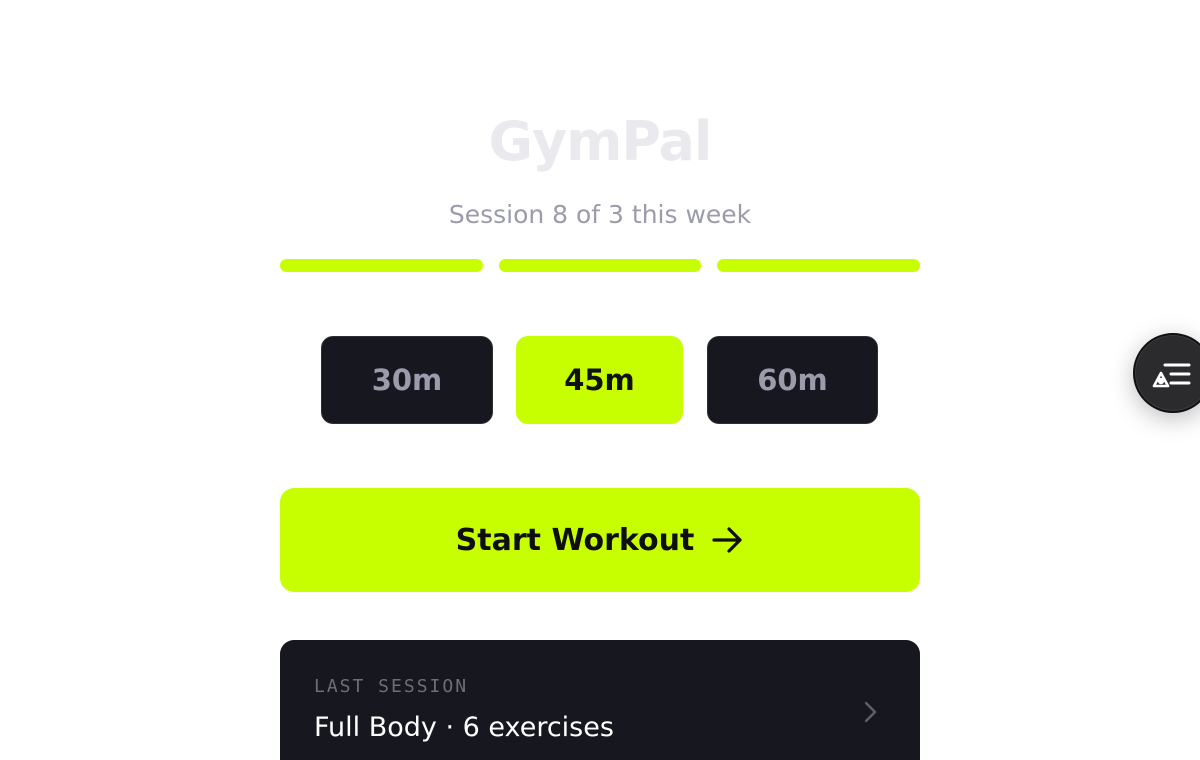 The width and height of the screenshot is (1200, 760). Describe the element at coordinates (391, 686) in the screenshot. I see `last-session-label: LAST SESSION` at that location.